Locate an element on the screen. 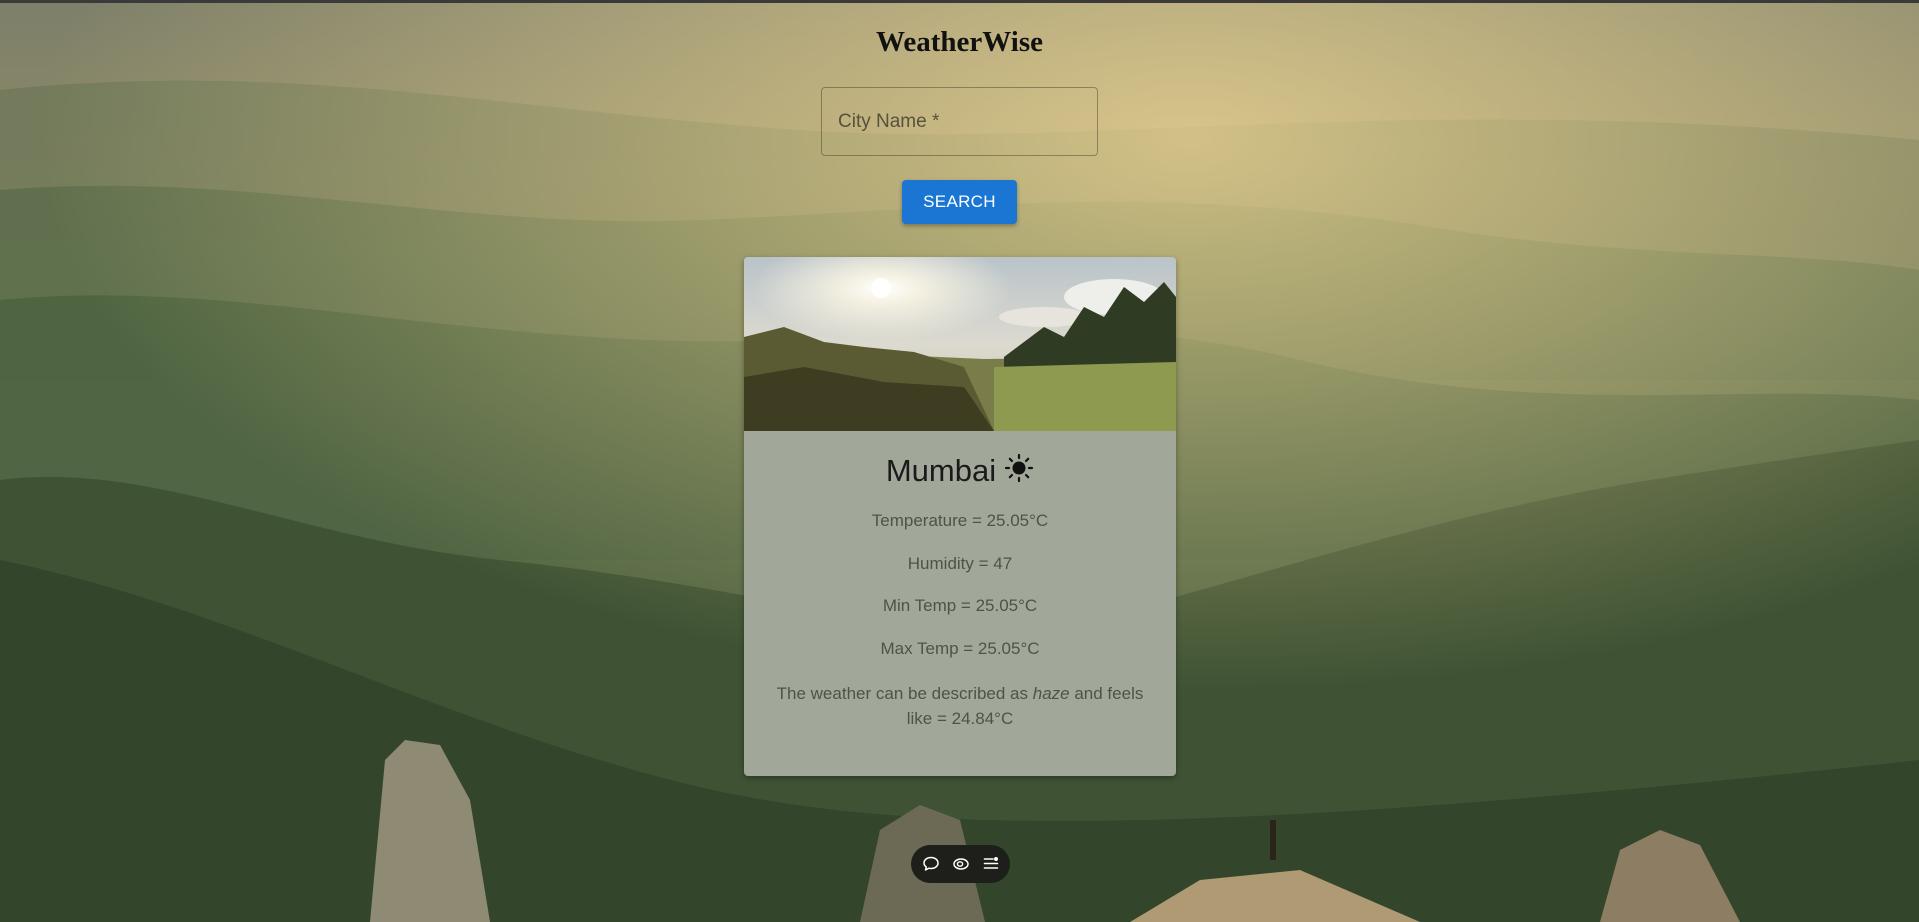 The height and width of the screenshot is (922, 1919). humidity-text: Humidity = 47 is located at coordinates (960, 563).